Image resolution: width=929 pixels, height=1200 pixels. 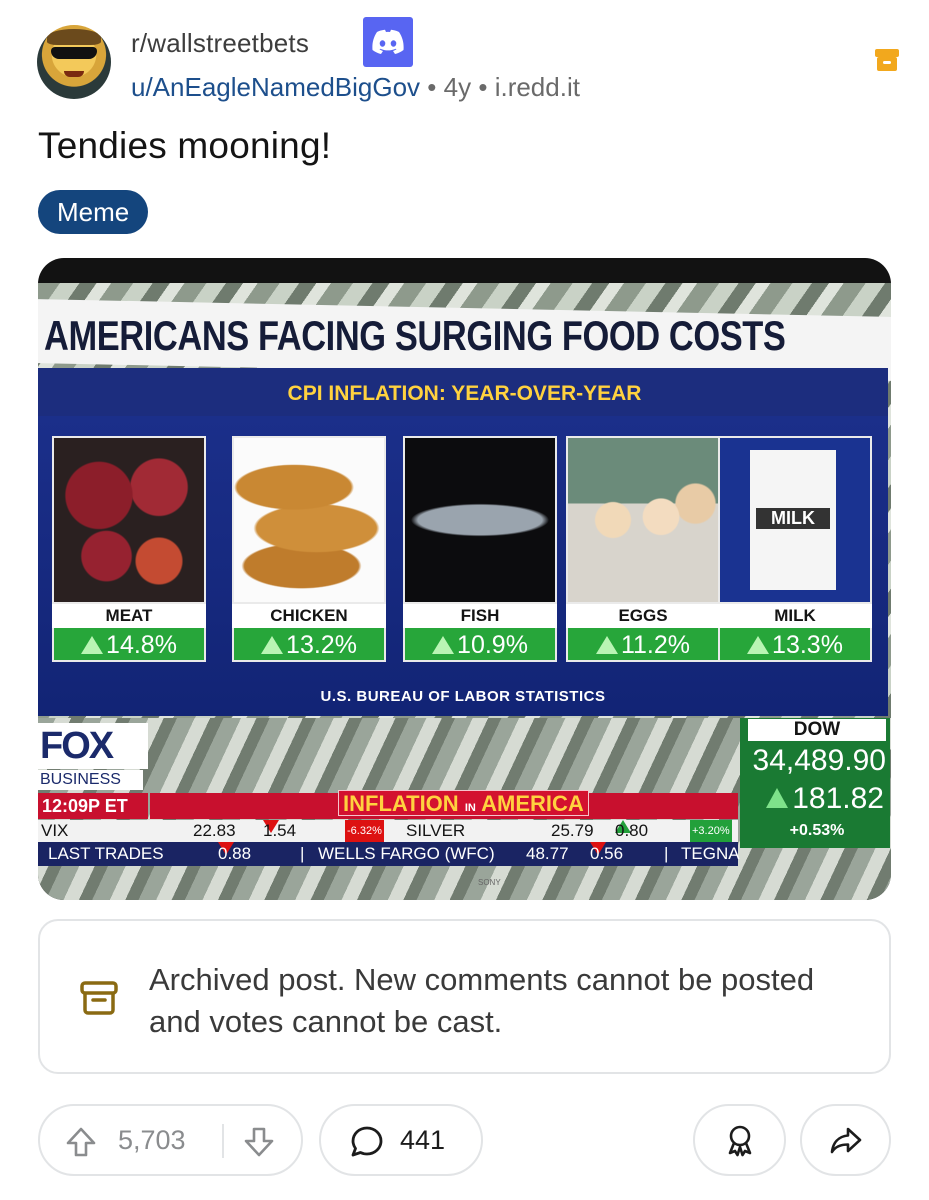 I want to click on award-icon, so click(x=739, y=1141).